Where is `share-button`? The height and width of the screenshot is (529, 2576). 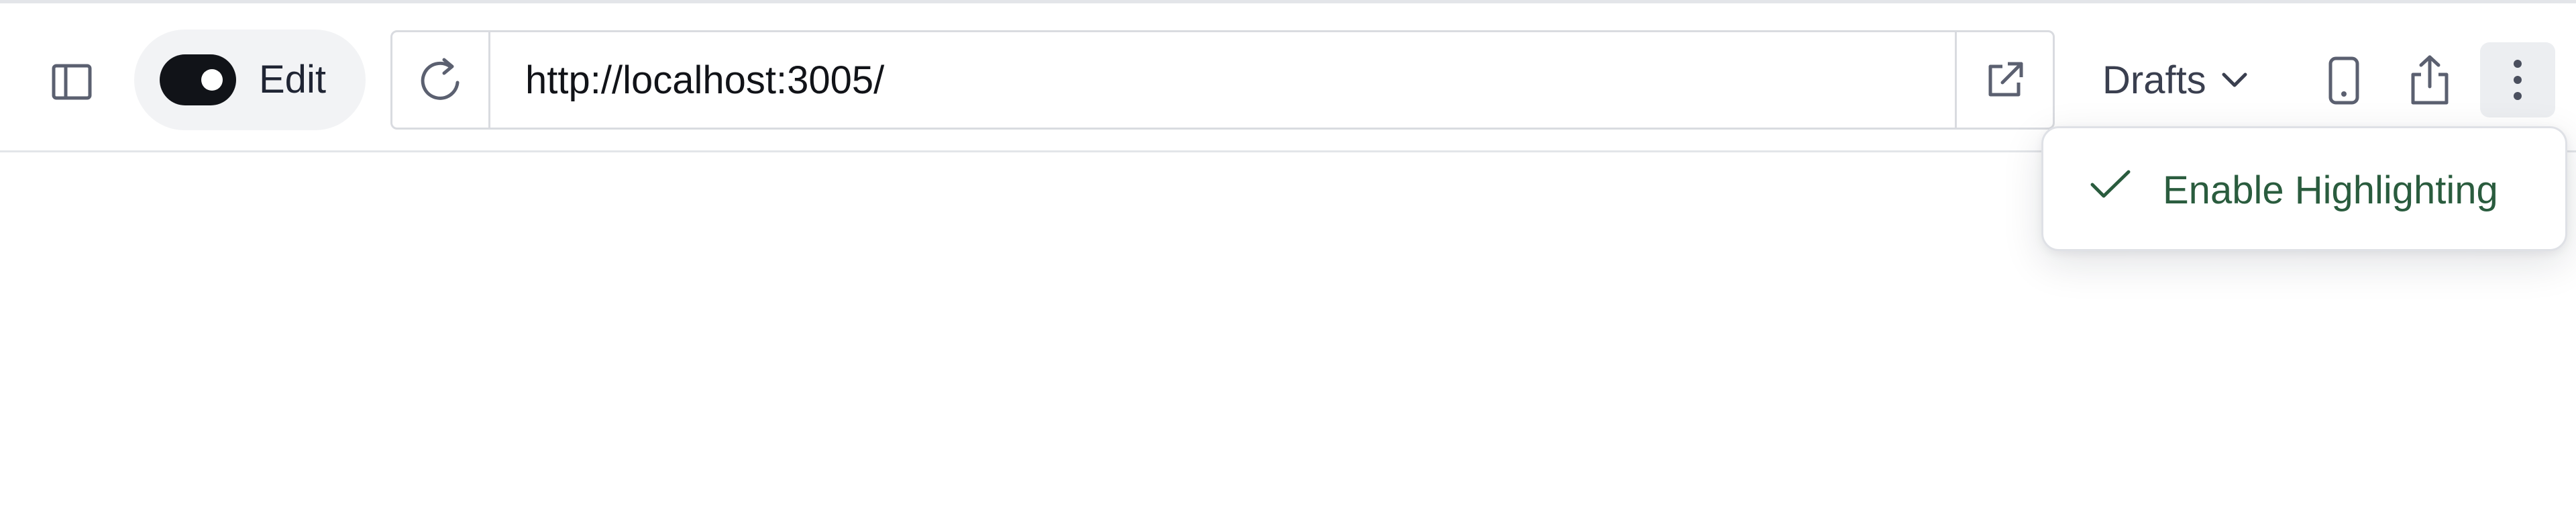
share-button is located at coordinates (2430, 80).